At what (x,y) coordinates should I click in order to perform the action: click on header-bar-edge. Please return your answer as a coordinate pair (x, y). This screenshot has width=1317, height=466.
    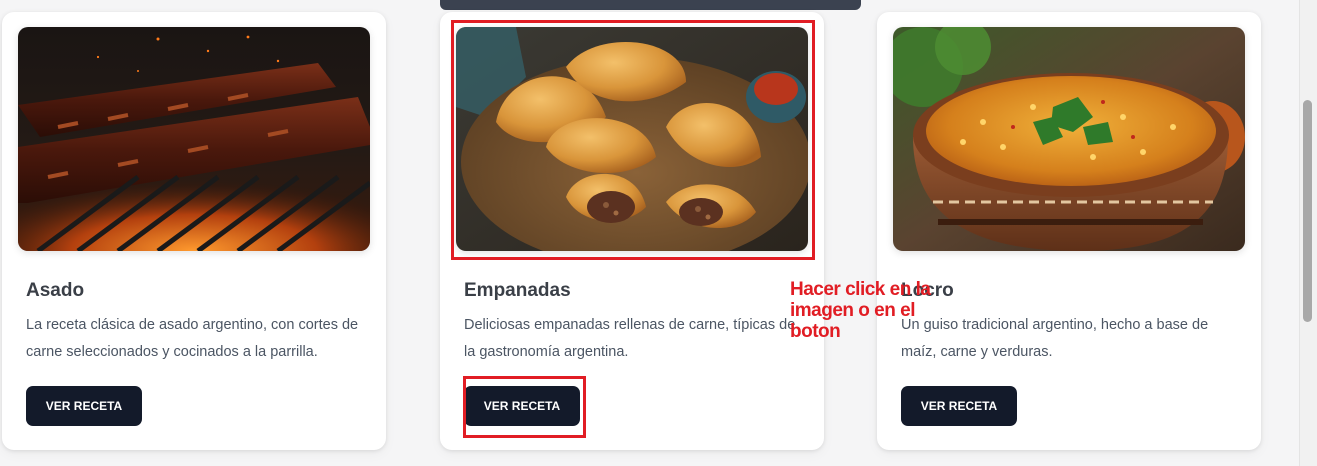
    Looking at the image, I should click on (650, 5).